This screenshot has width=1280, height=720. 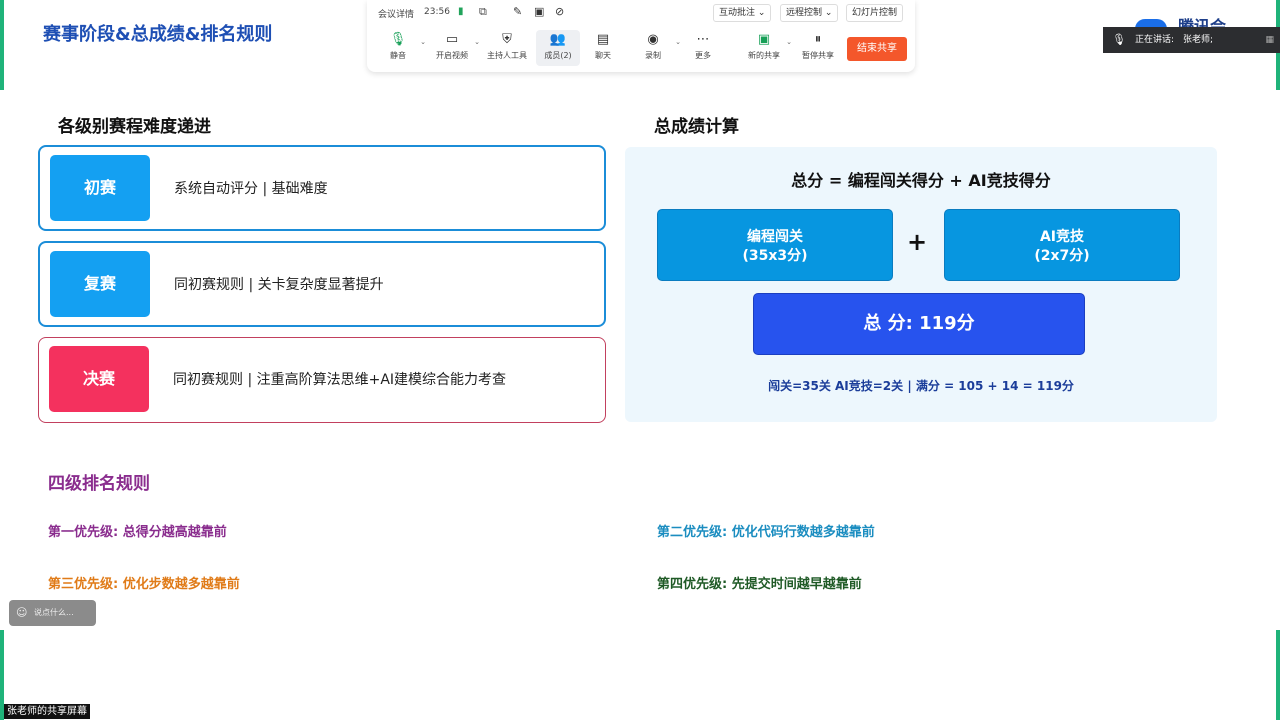 What do you see at coordinates (517, 11) in the screenshot?
I see `annotate-off-icon: ✎` at bounding box center [517, 11].